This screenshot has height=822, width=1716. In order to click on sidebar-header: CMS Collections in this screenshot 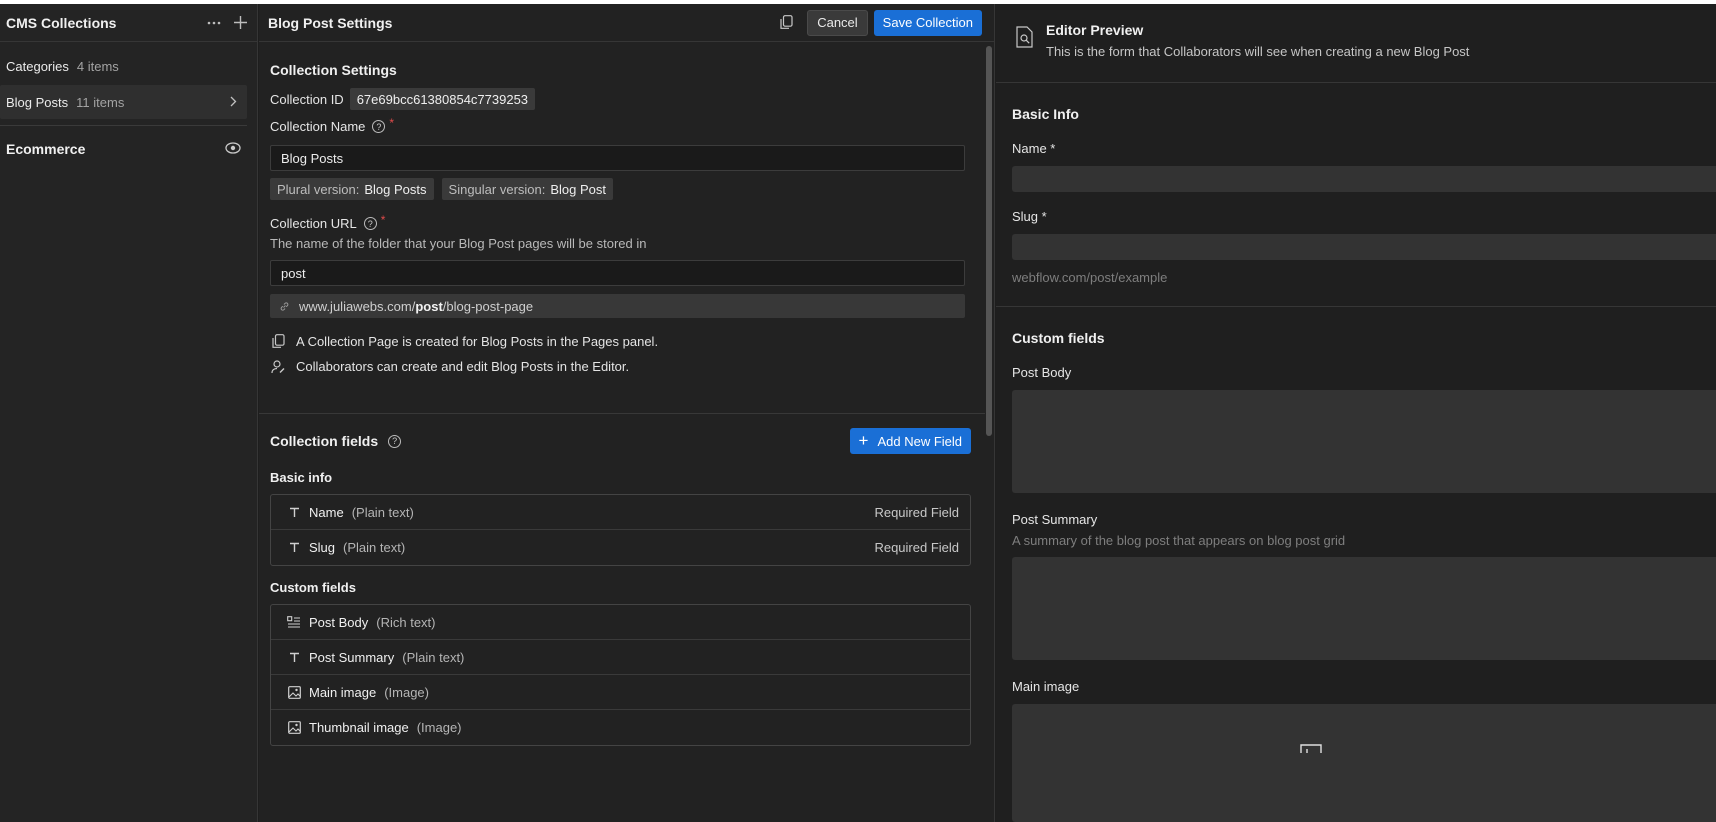, I will do `click(128, 23)`.